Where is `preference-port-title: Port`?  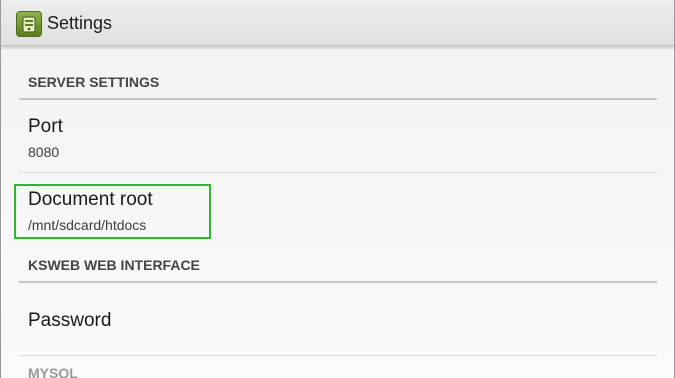 preference-port-title: Port is located at coordinates (45, 126).